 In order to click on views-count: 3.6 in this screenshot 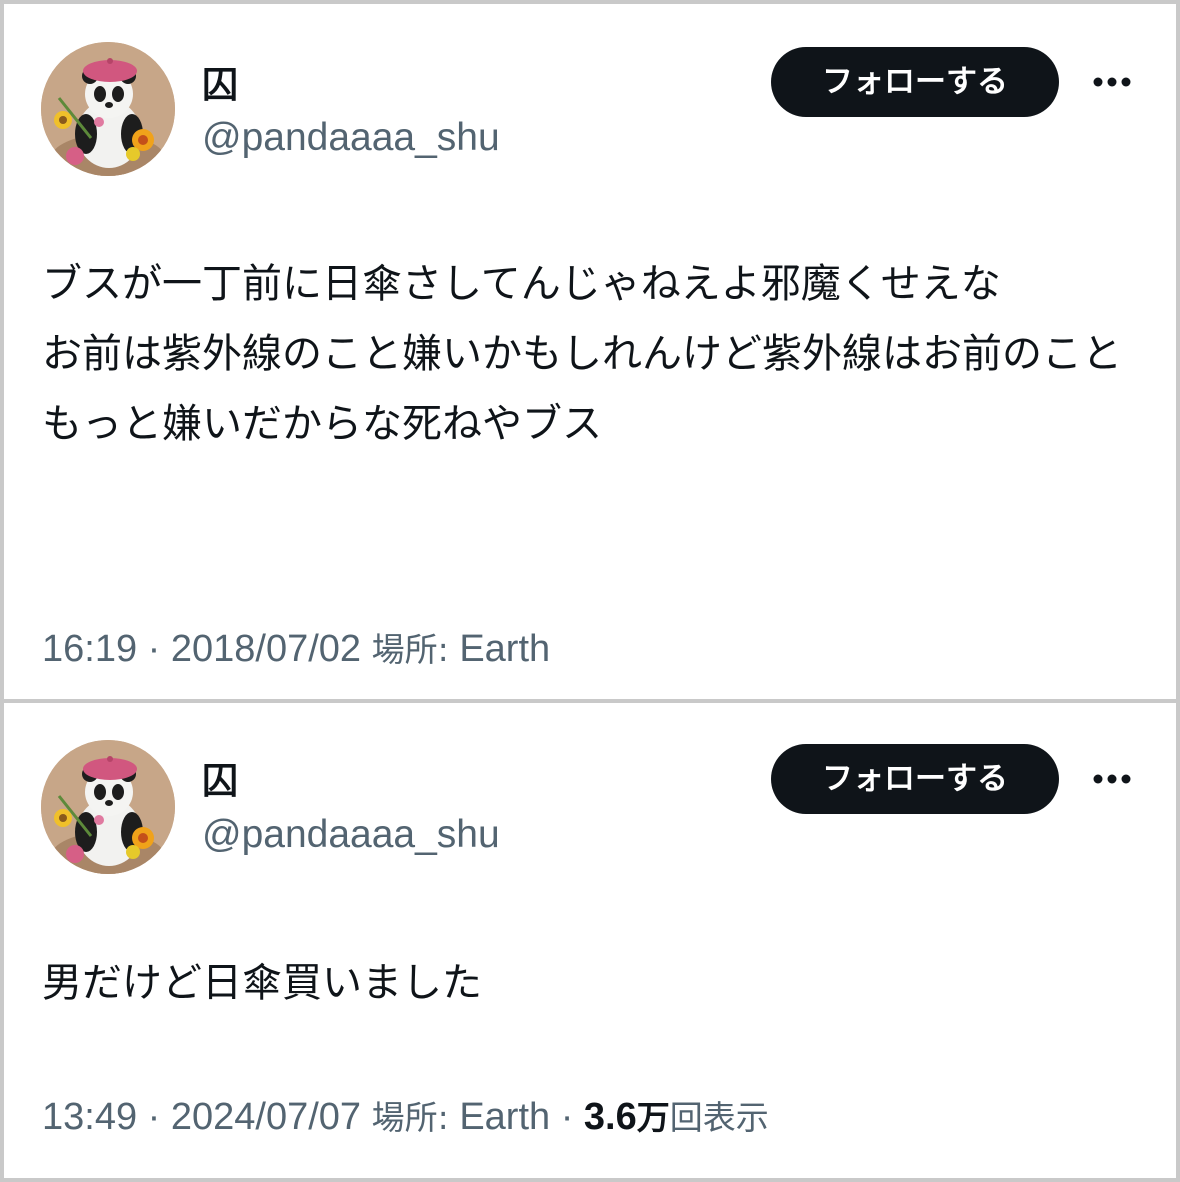, I will do `click(610, 1117)`.